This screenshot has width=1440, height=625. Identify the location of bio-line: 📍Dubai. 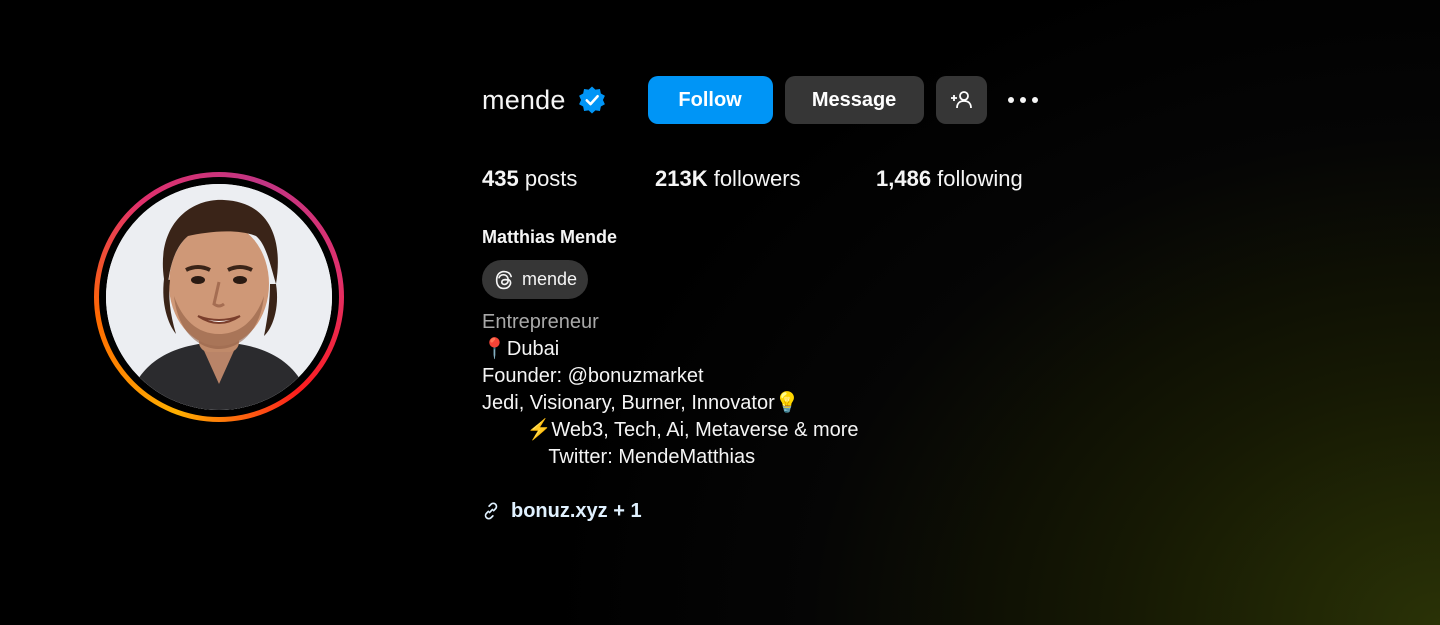
(521, 349).